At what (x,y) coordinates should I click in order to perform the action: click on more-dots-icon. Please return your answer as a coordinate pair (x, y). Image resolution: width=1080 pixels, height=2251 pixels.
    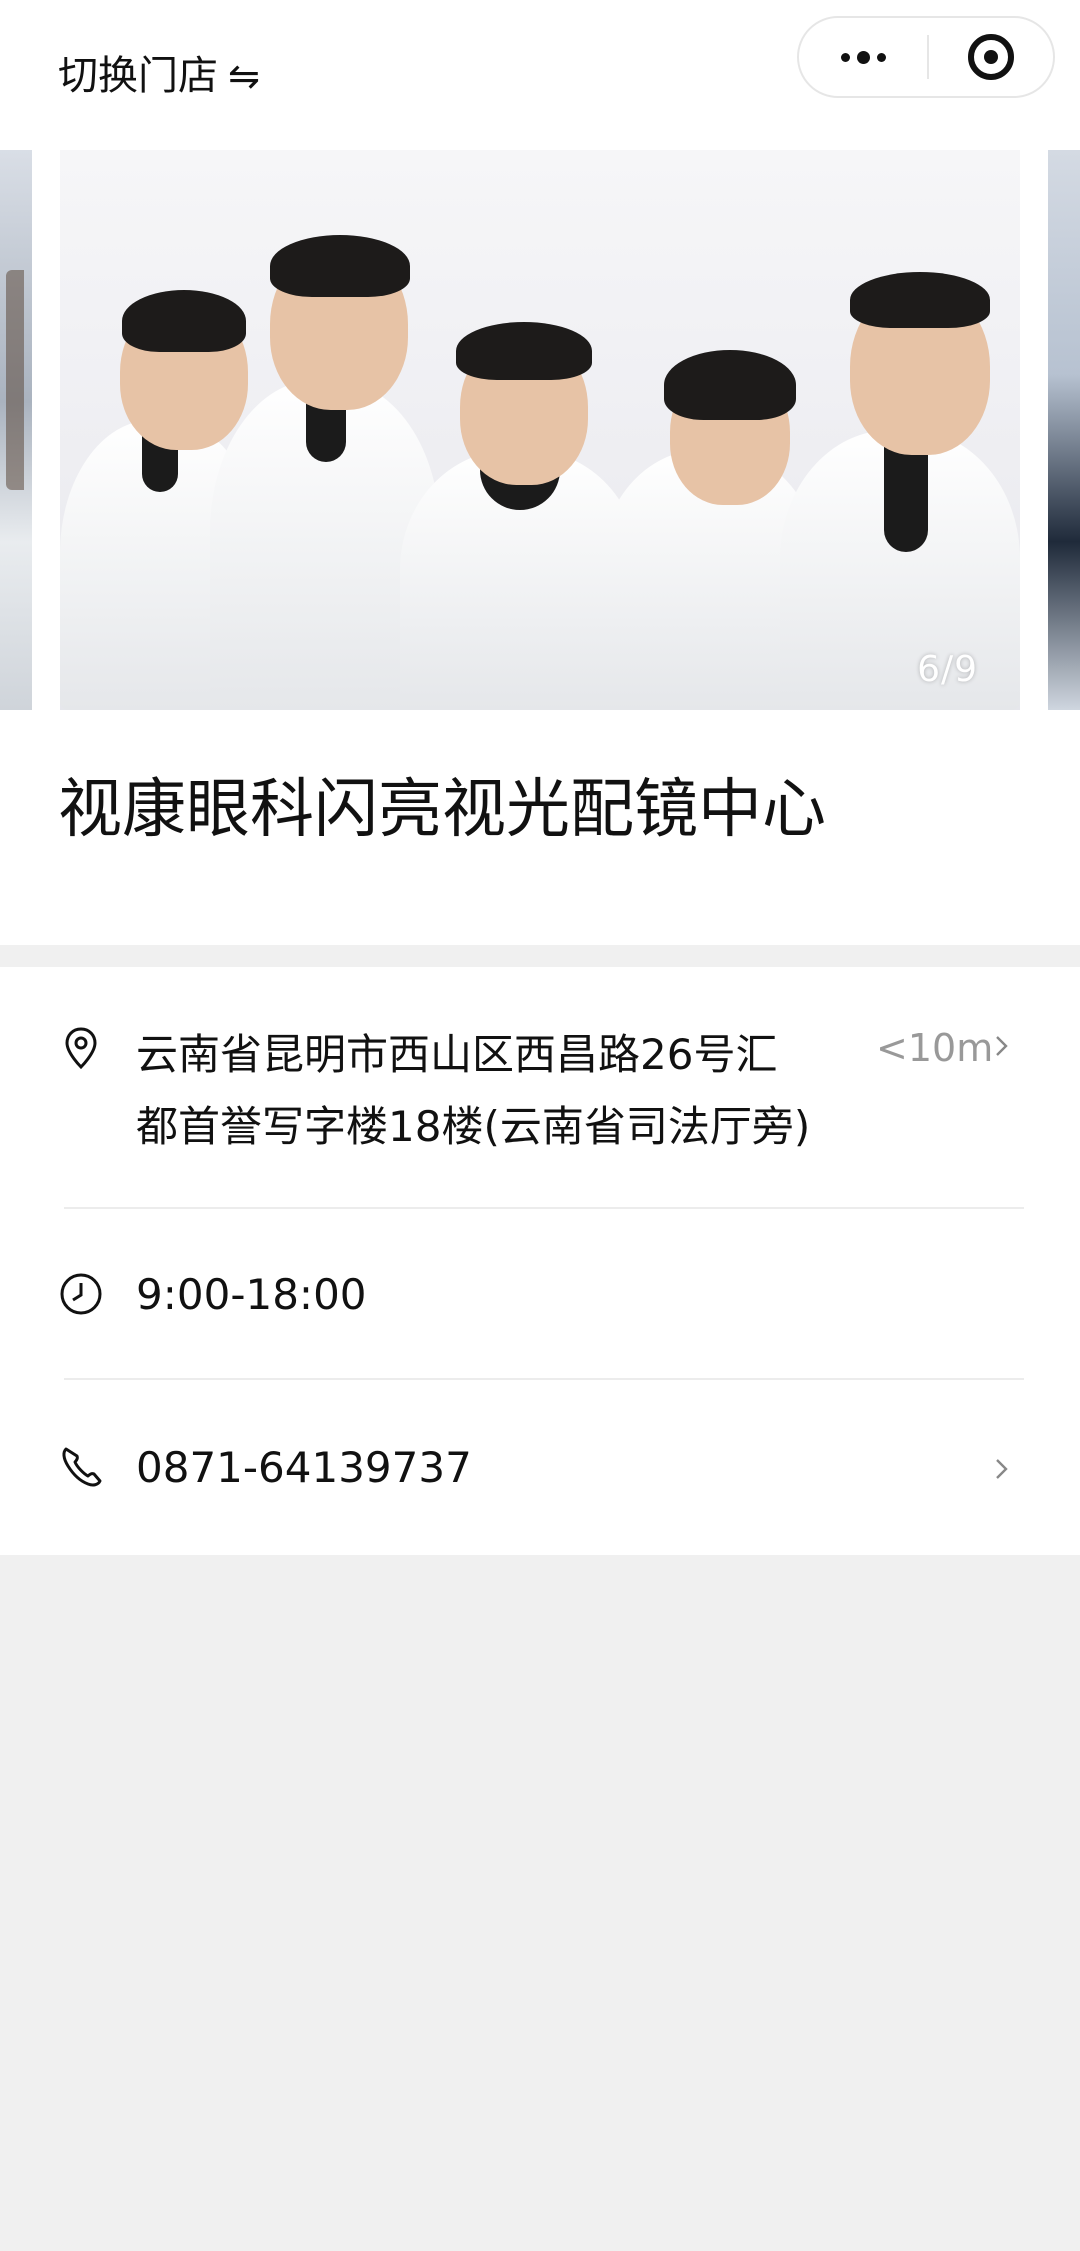
    Looking at the image, I should click on (863, 57).